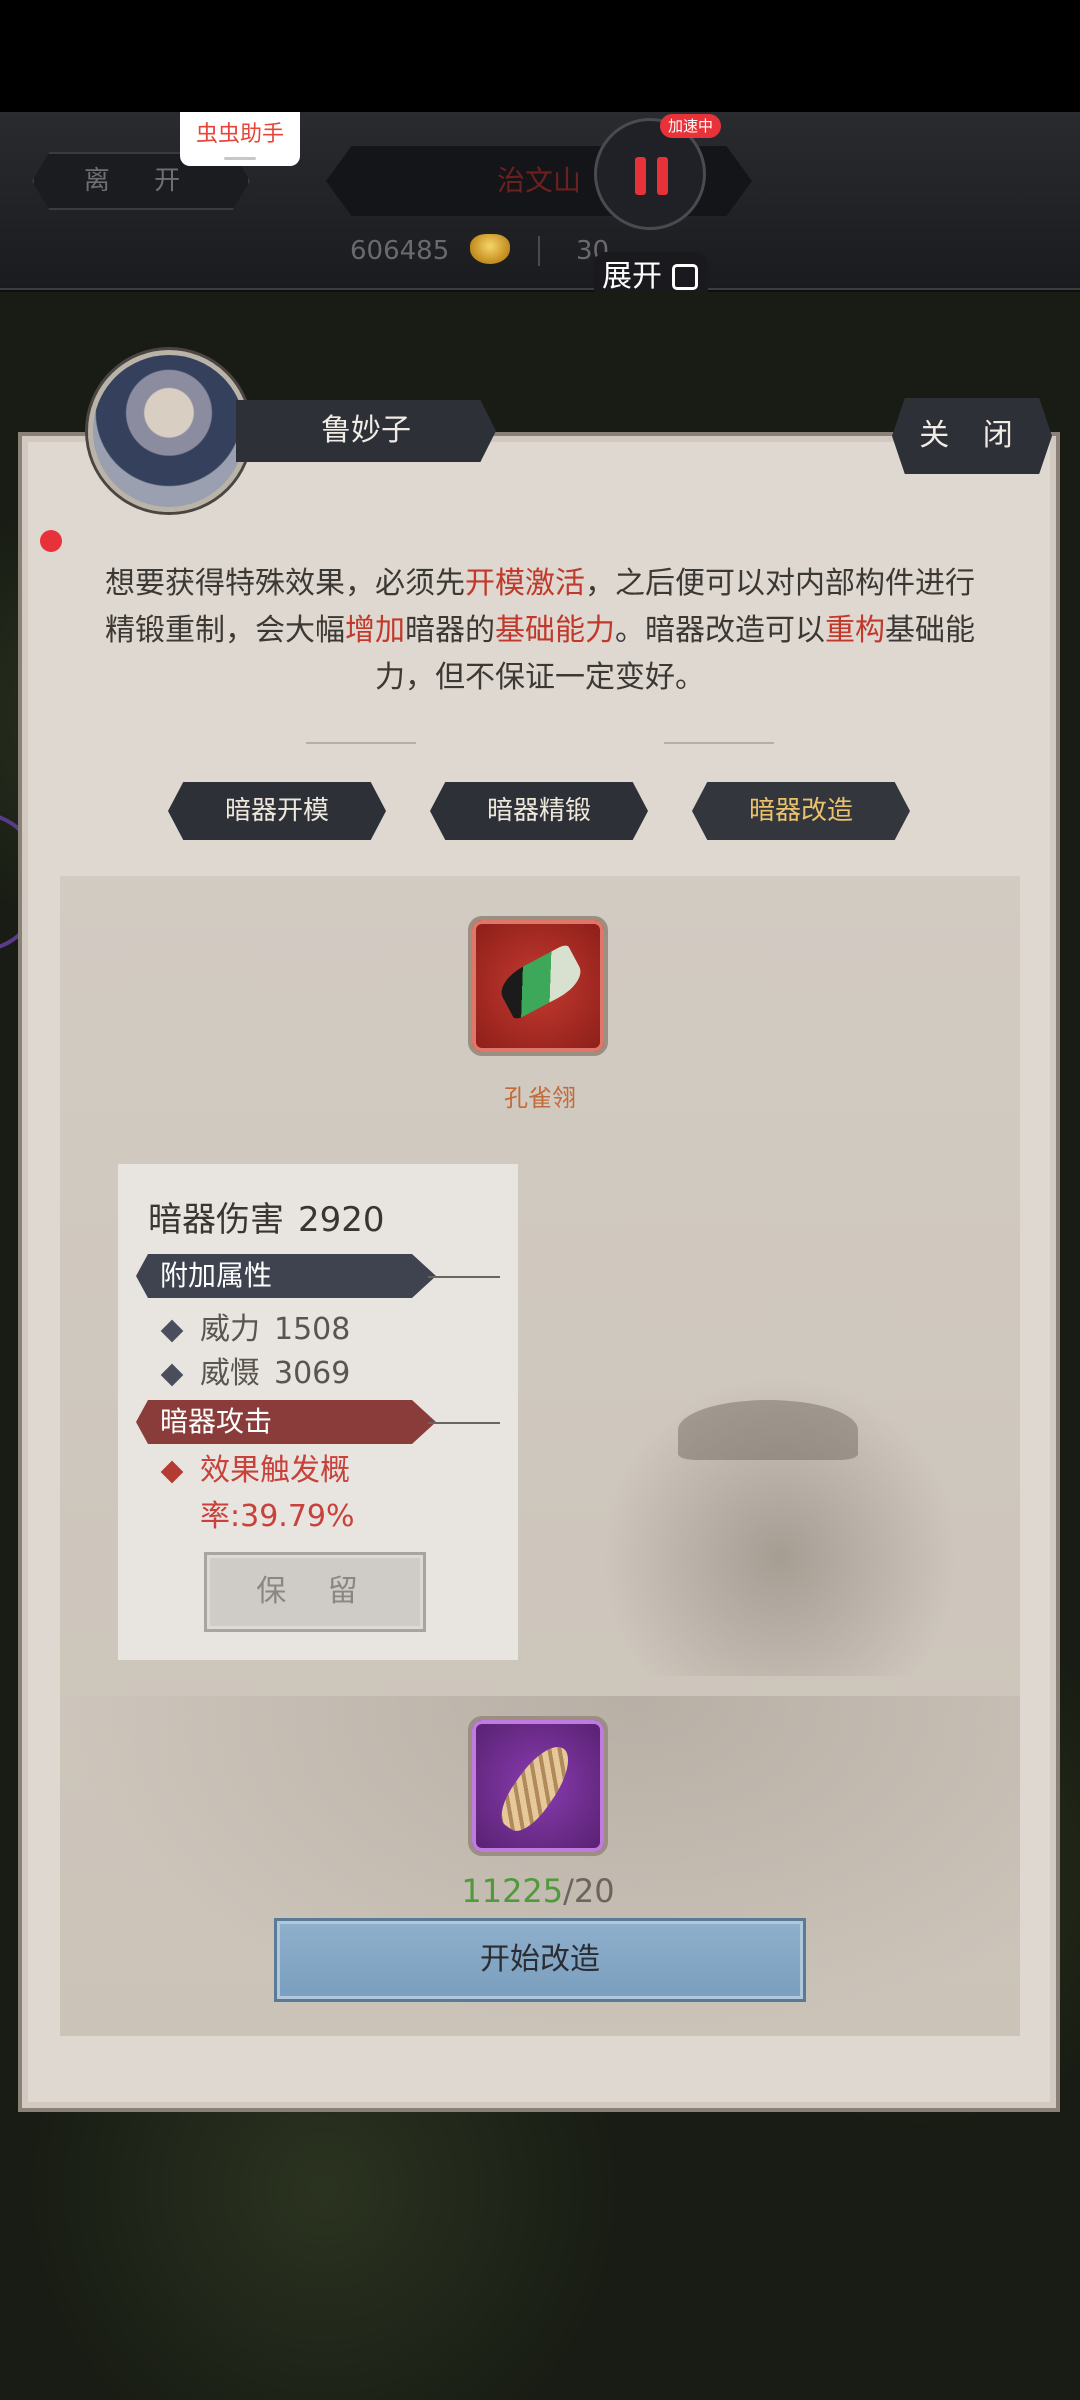 This screenshot has height=2400, width=1080. I want to click on feather-material-icon, so click(536, 1788).